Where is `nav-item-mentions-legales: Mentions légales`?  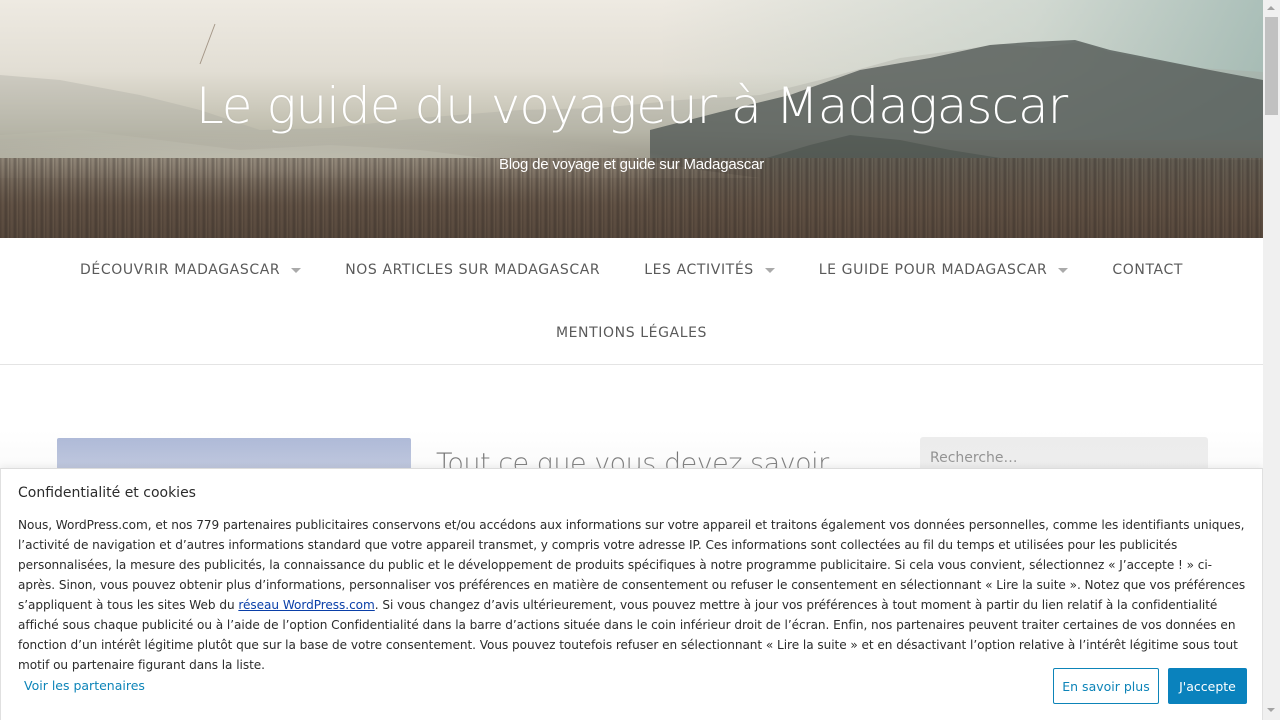
nav-item-mentions-legales: Mentions légales is located at coordinates (631, 333).